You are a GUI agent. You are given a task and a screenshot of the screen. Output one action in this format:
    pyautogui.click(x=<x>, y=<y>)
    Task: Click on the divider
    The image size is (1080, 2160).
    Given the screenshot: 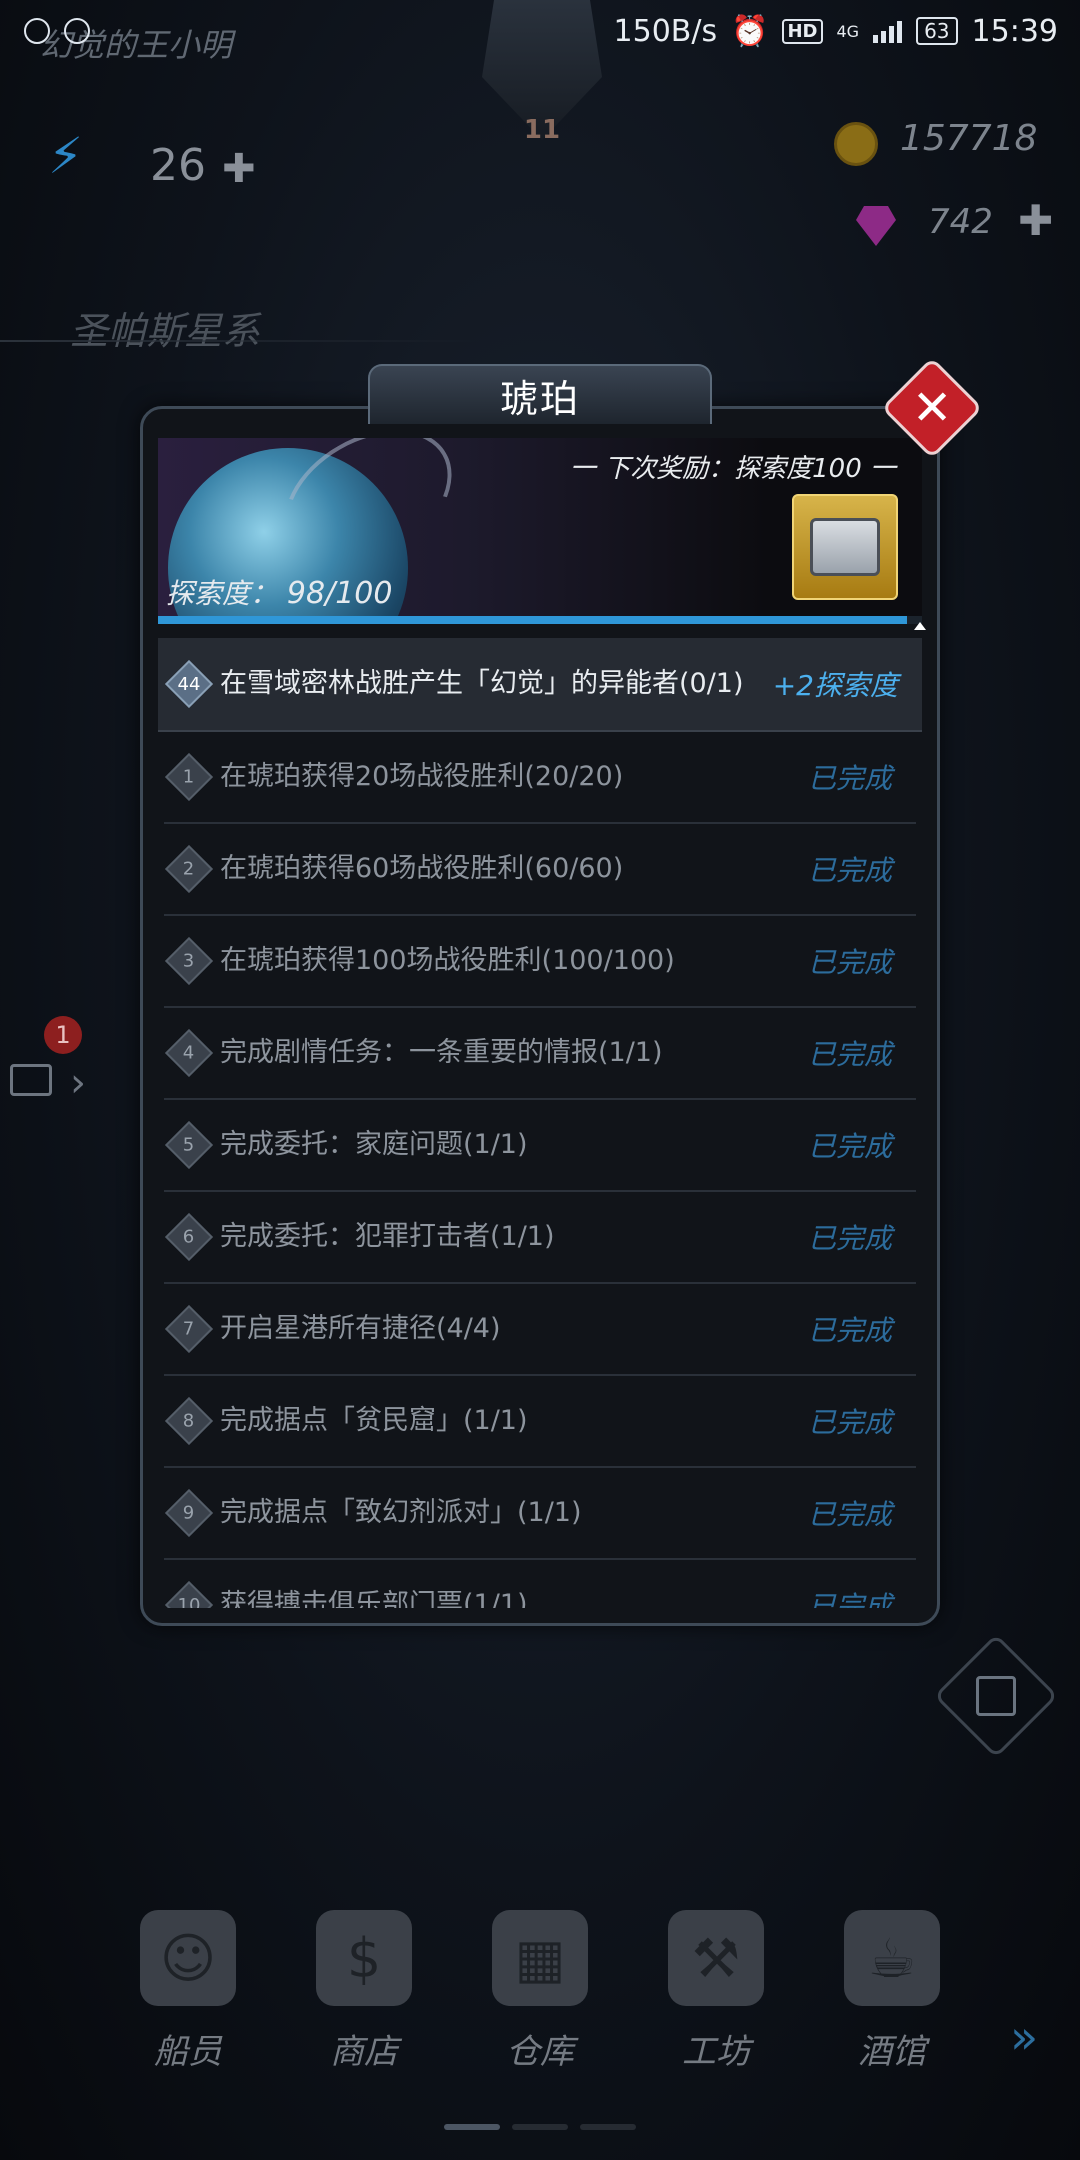 What is the action you would take?
    pyautogui.click(x=240, y=341)
    